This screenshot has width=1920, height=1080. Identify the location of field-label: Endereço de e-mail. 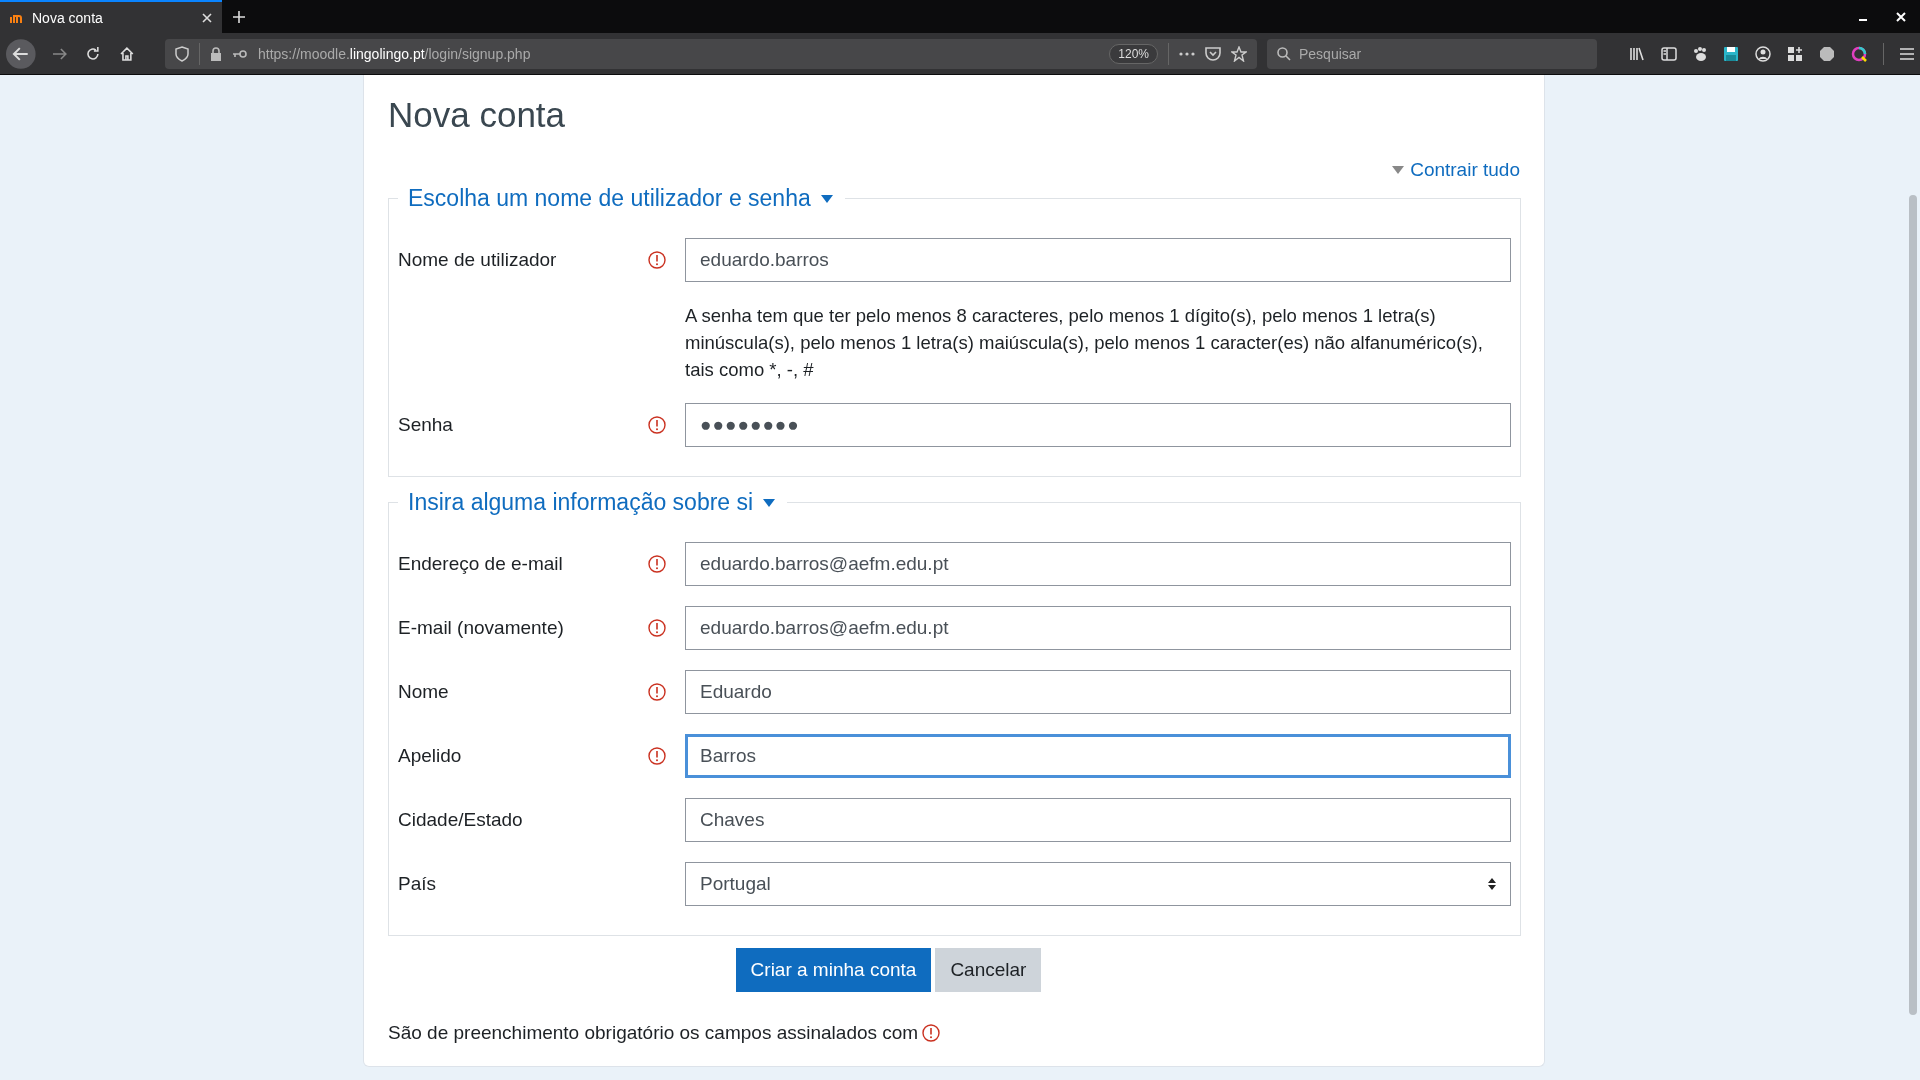
(481, 564).